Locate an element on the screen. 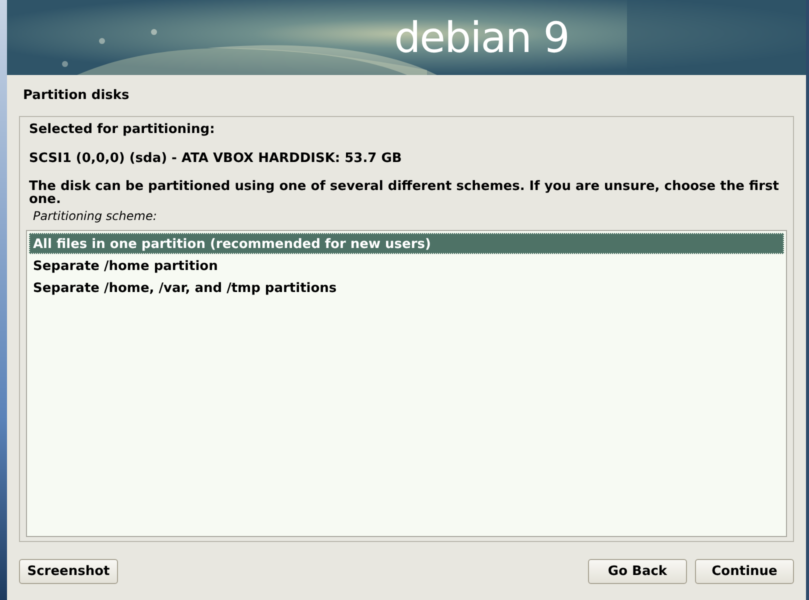  logo-text: debian 9 is located at coordinates (481, 38).